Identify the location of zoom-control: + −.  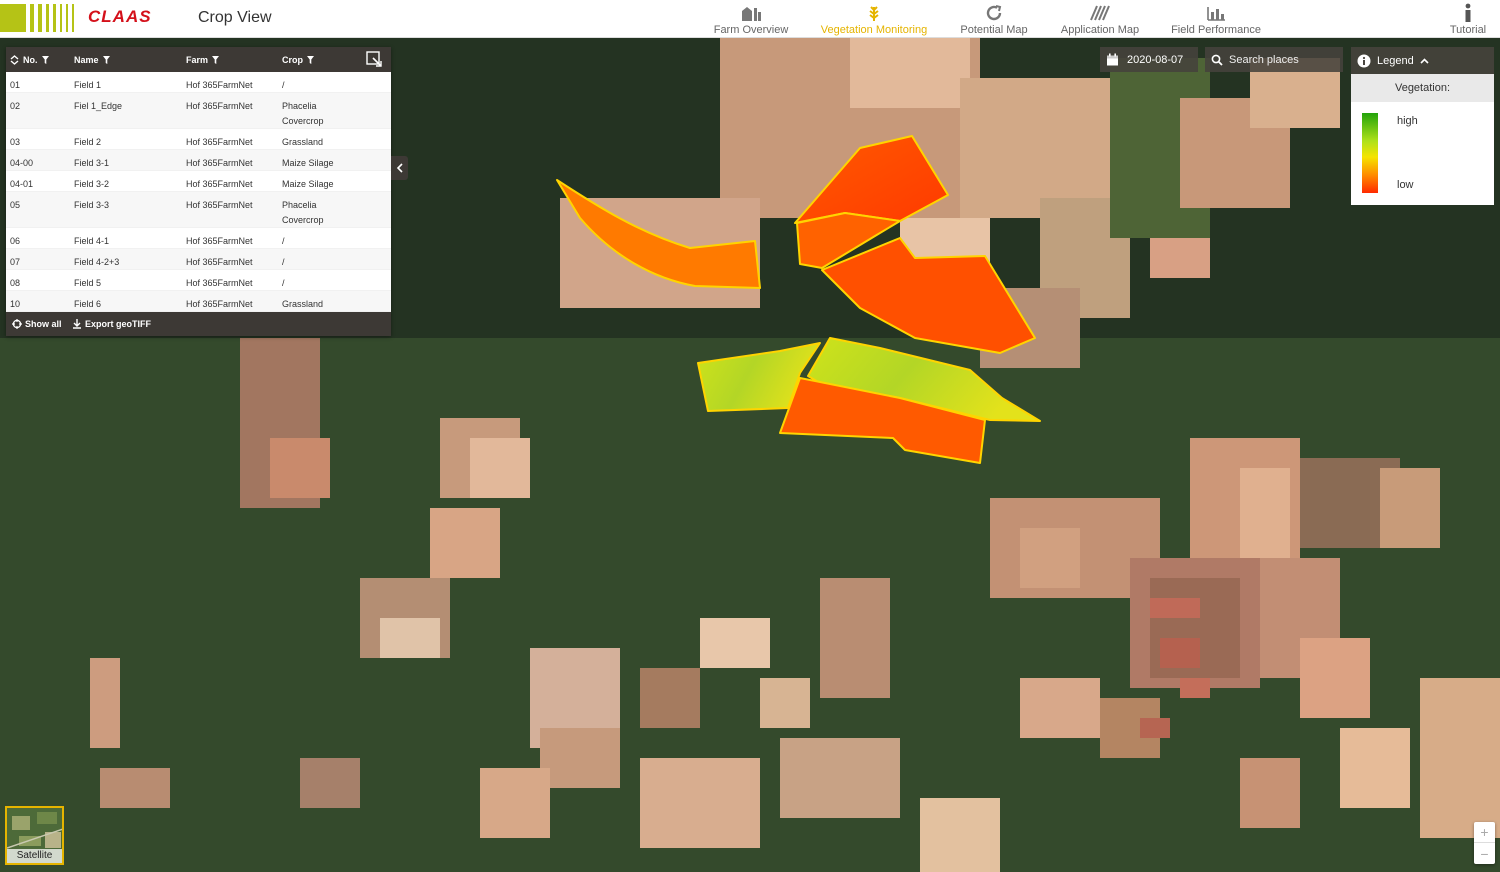
(1484, 843).